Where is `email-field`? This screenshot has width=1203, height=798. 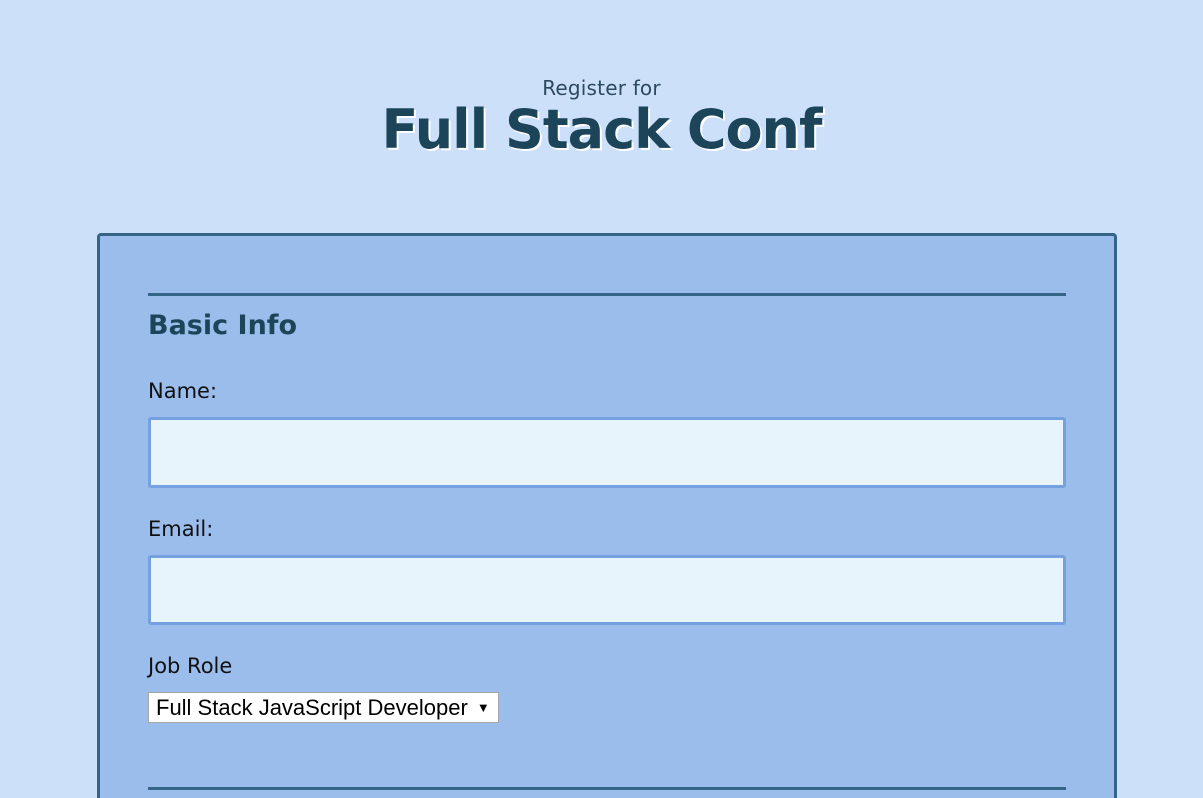 email-field is located at coordinates (607, 590).